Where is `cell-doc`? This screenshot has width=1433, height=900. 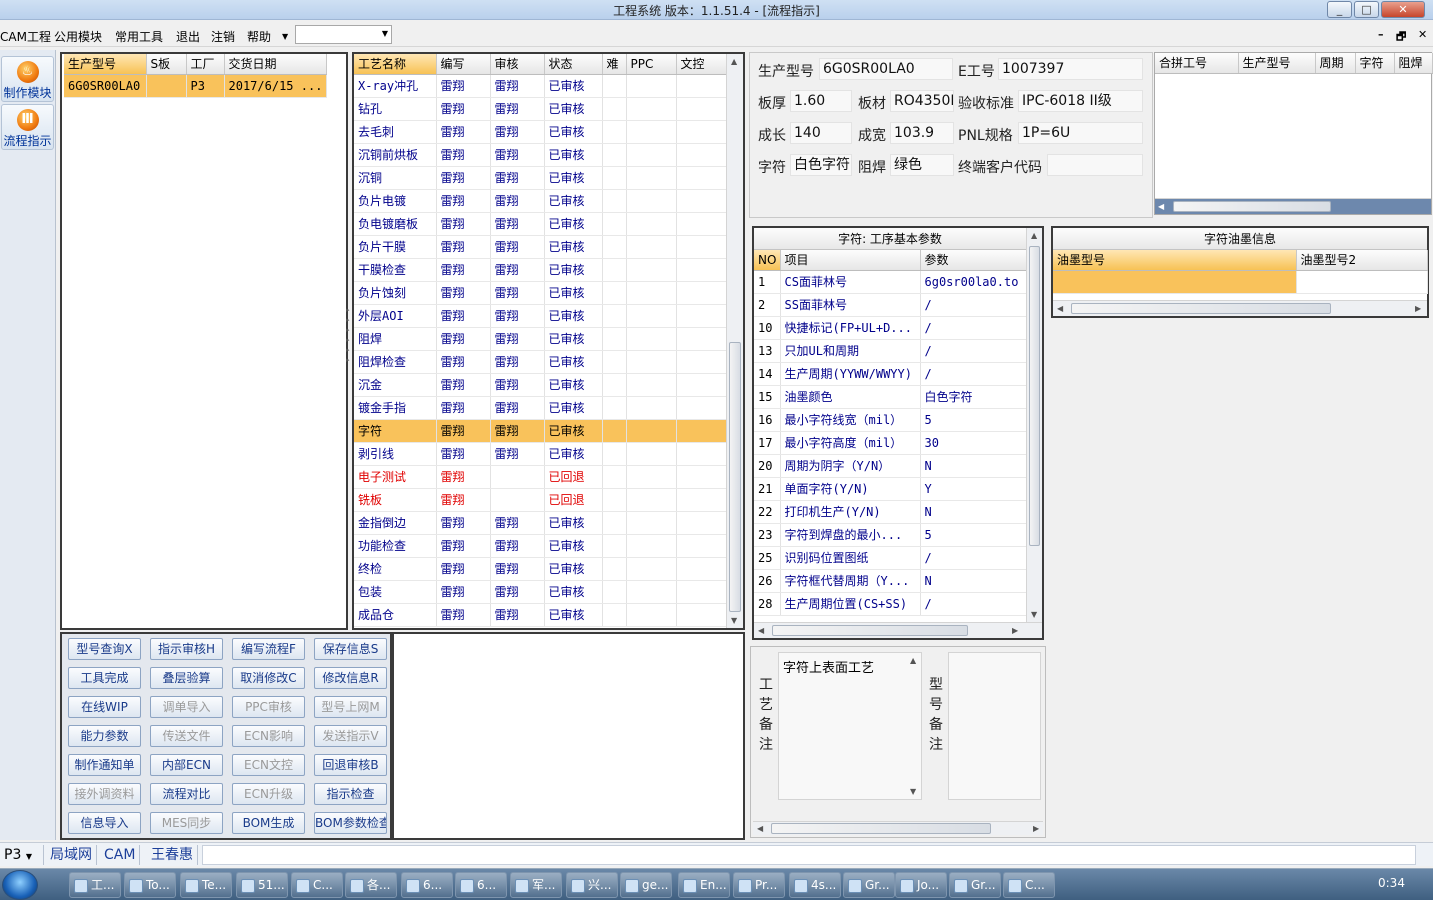
cell-doc is located at coordinates (701, 247).